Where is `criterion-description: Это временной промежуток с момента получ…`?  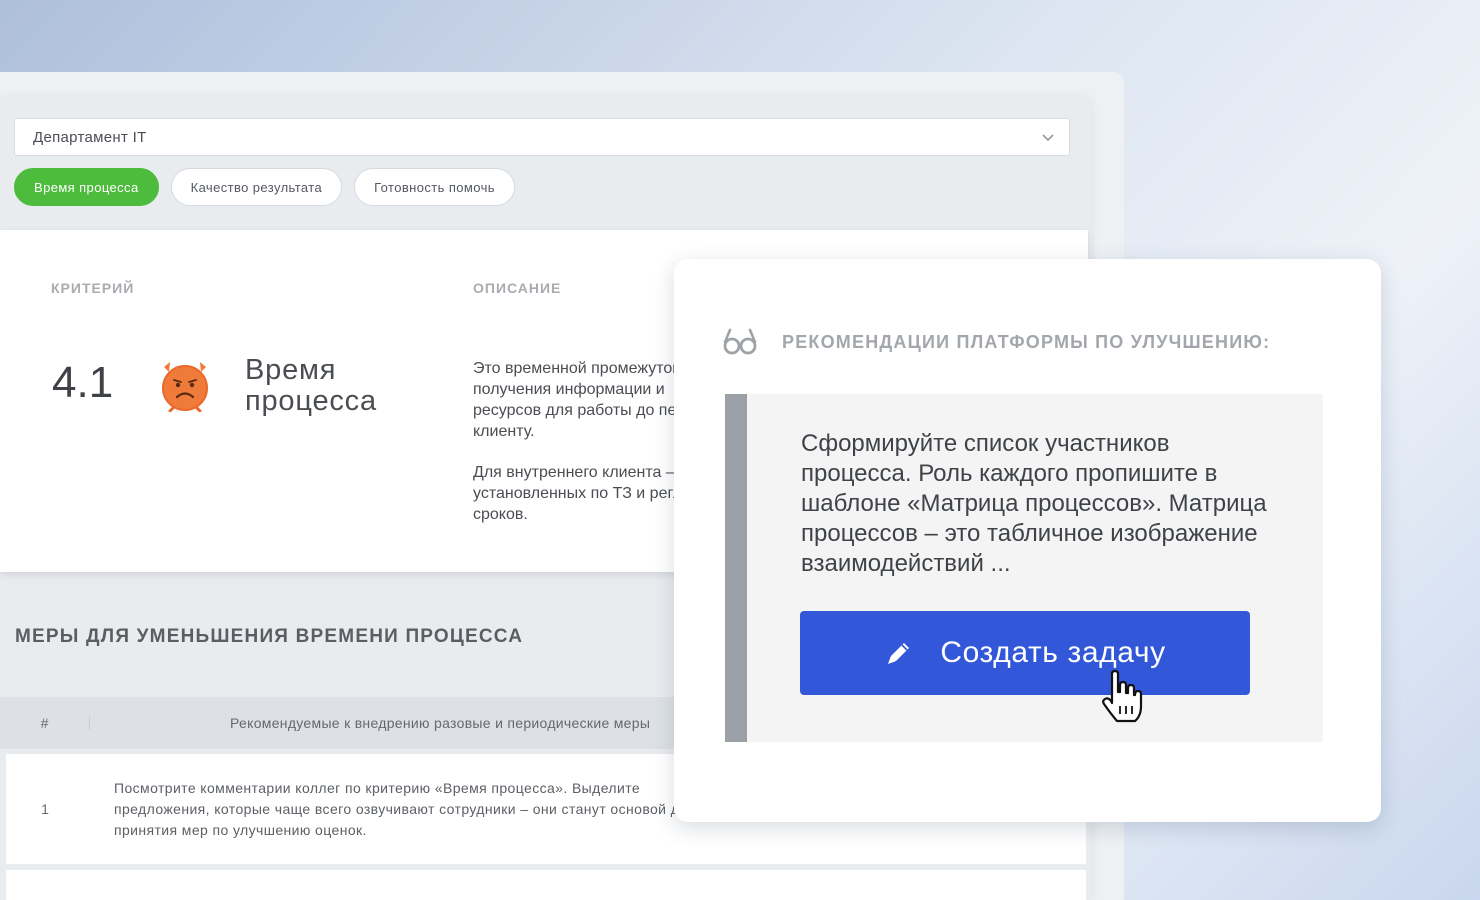 criterion-description: Это временной промежуток с момента получ… is located at coordinates (578, 451).